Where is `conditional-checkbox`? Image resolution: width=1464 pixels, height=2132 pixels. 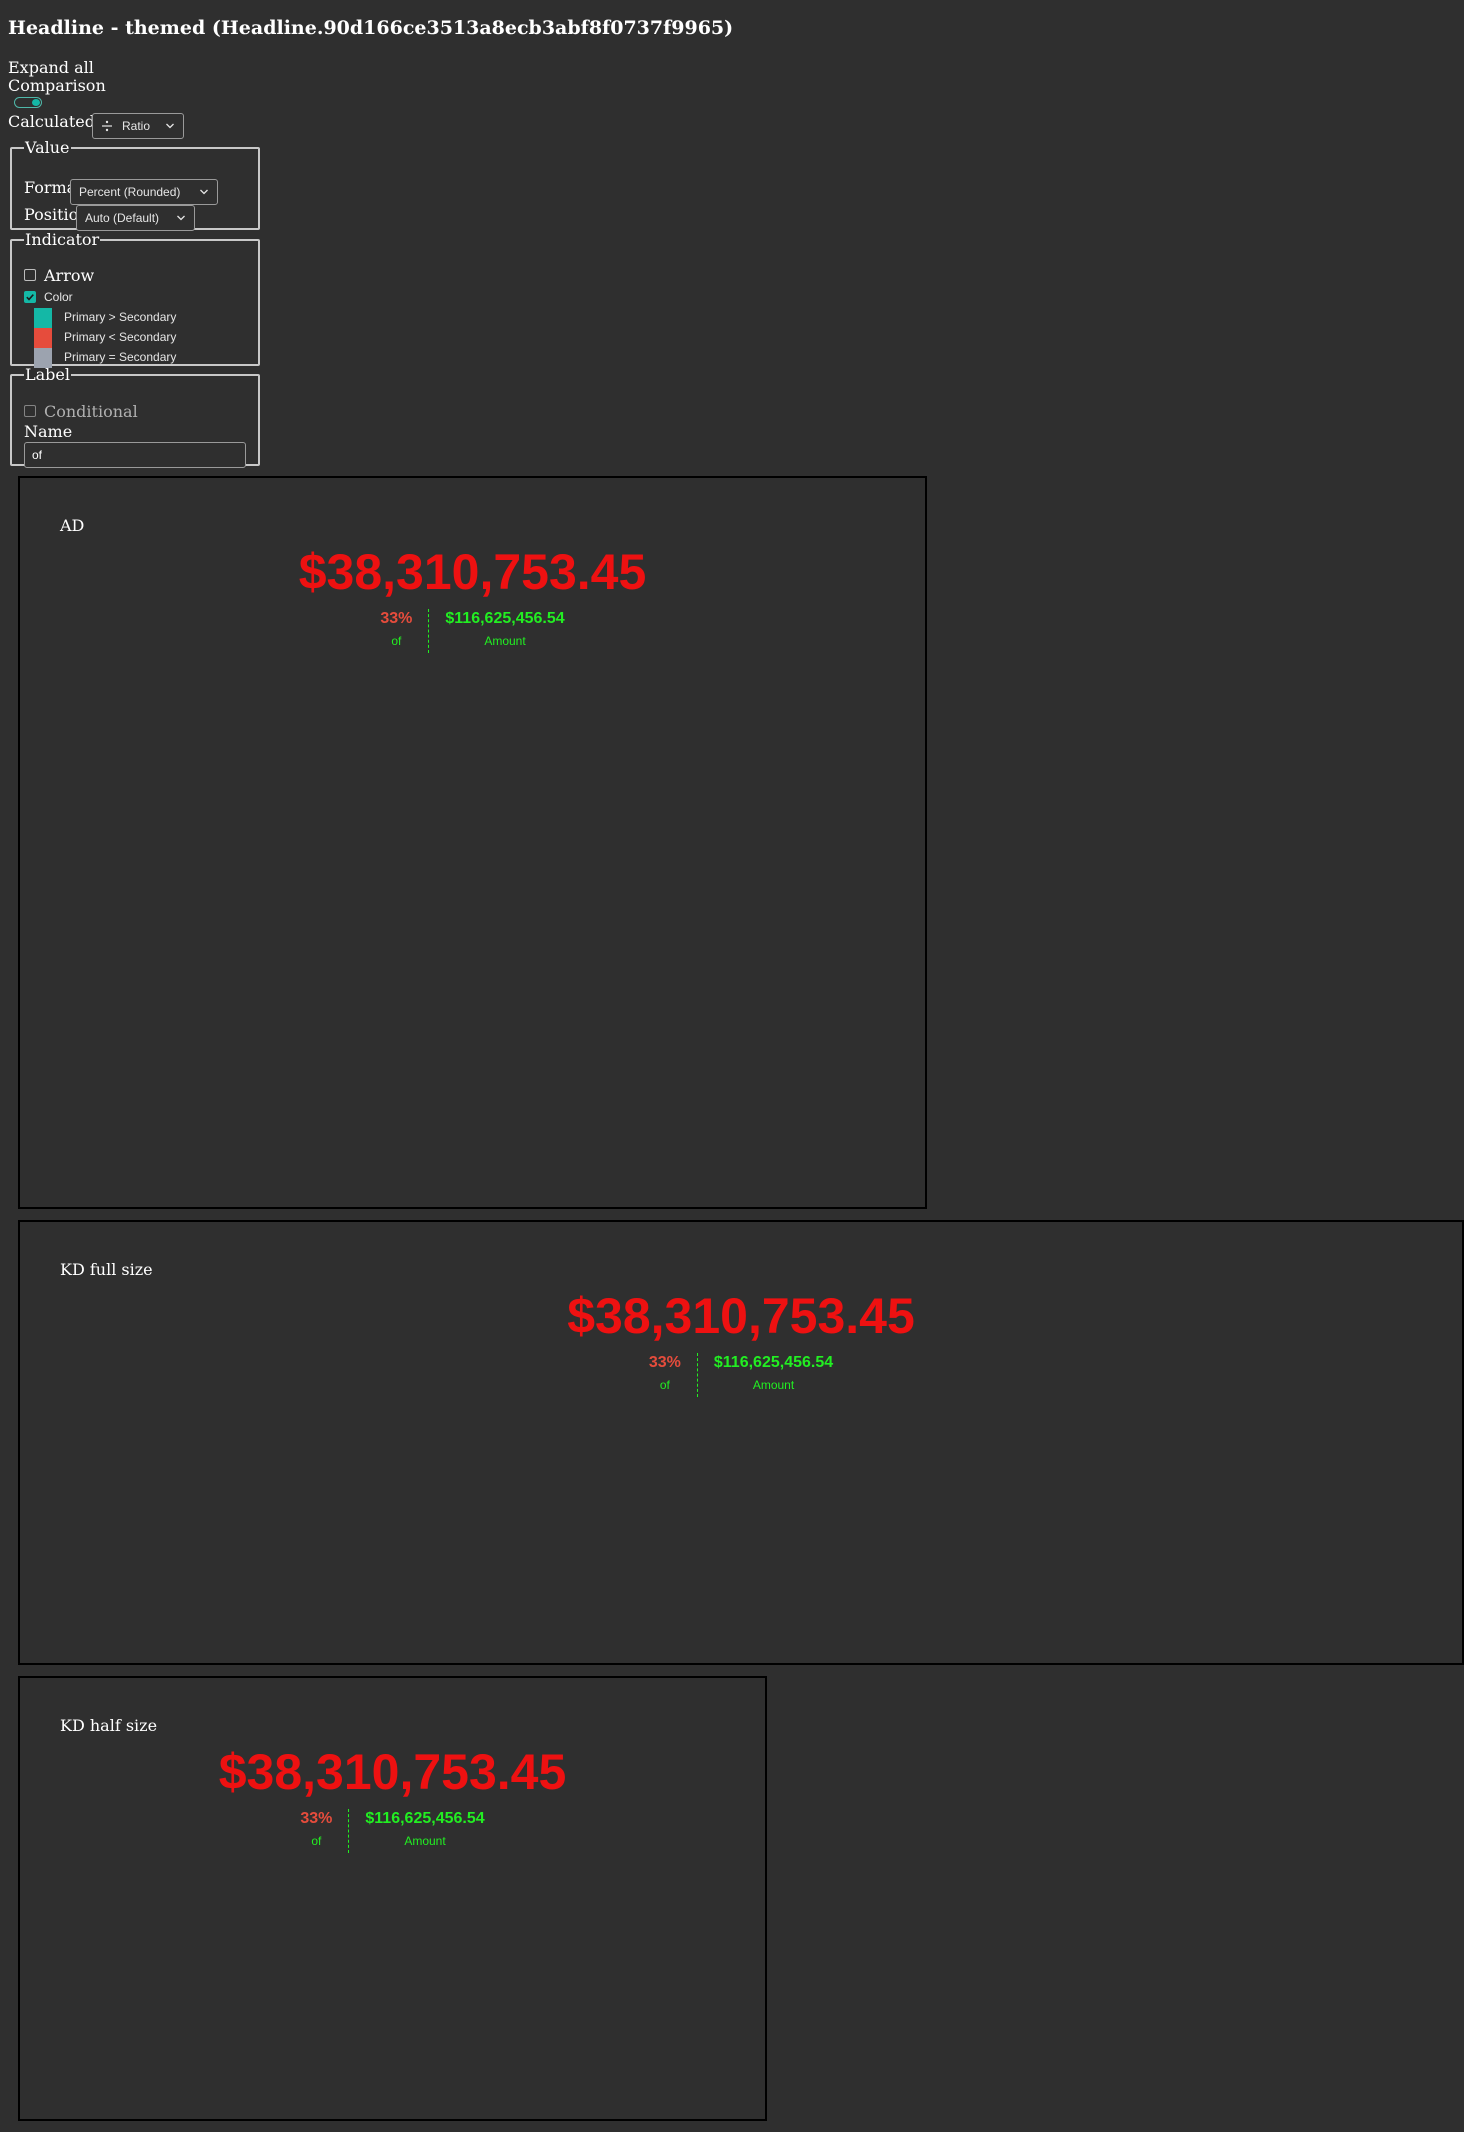
conditional-checkbox is located at coordinates (30, 411).